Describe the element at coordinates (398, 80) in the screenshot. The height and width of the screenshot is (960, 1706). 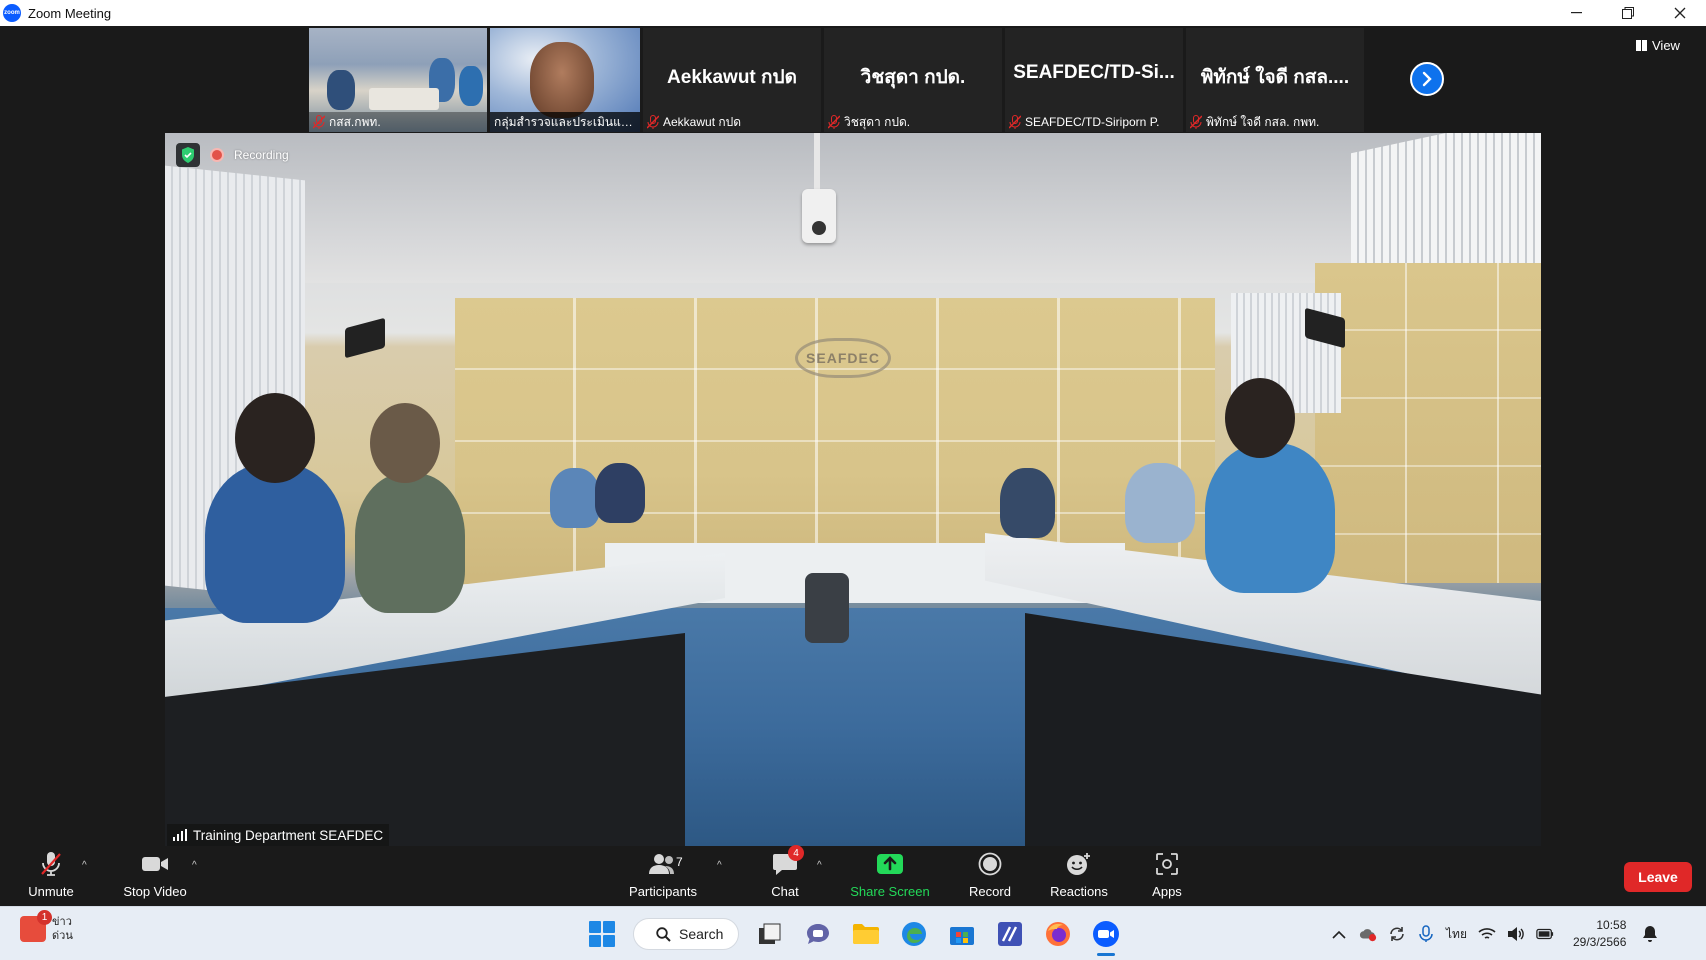
I see `participant-thumbnail: กสส.กพท.` at that location.